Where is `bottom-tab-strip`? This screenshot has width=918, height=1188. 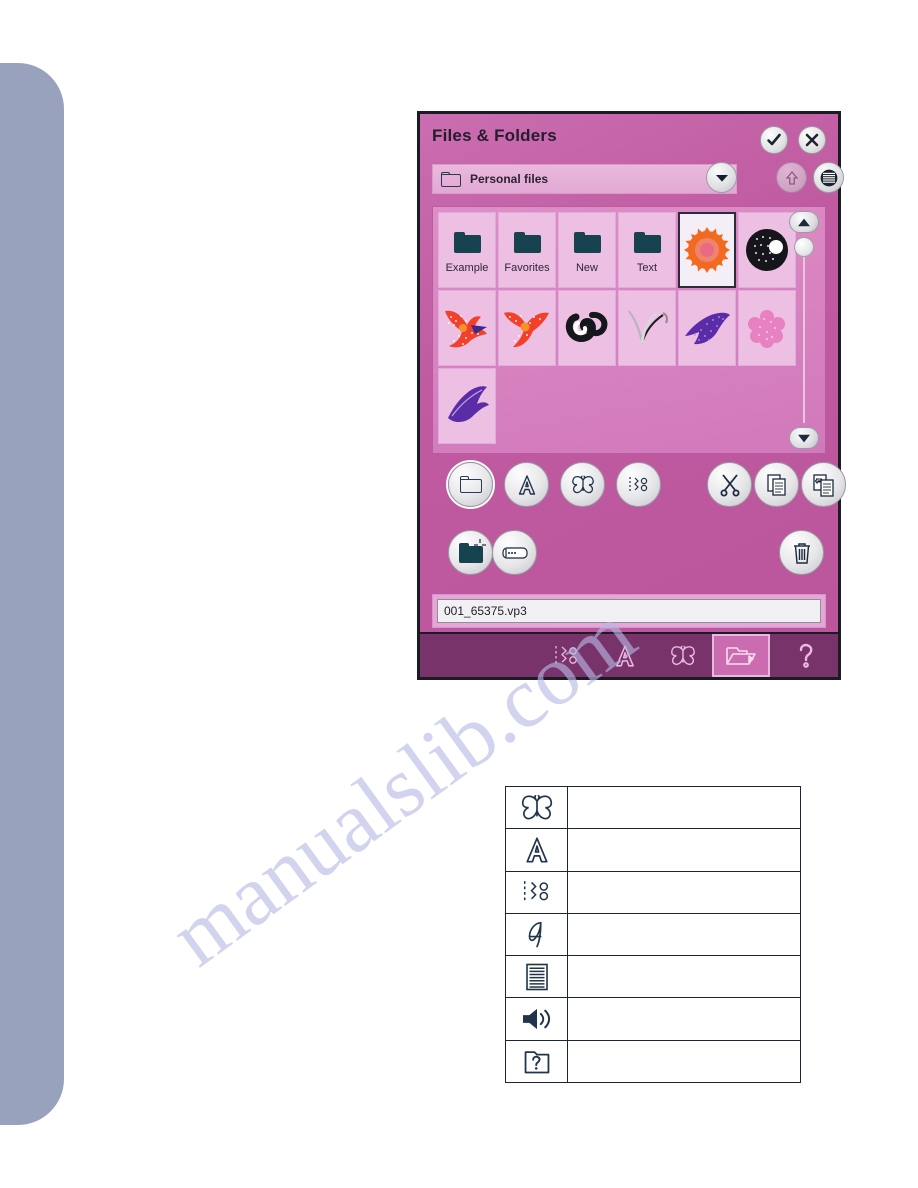 bottom-tab-strip is located at coordinates (629, 654).